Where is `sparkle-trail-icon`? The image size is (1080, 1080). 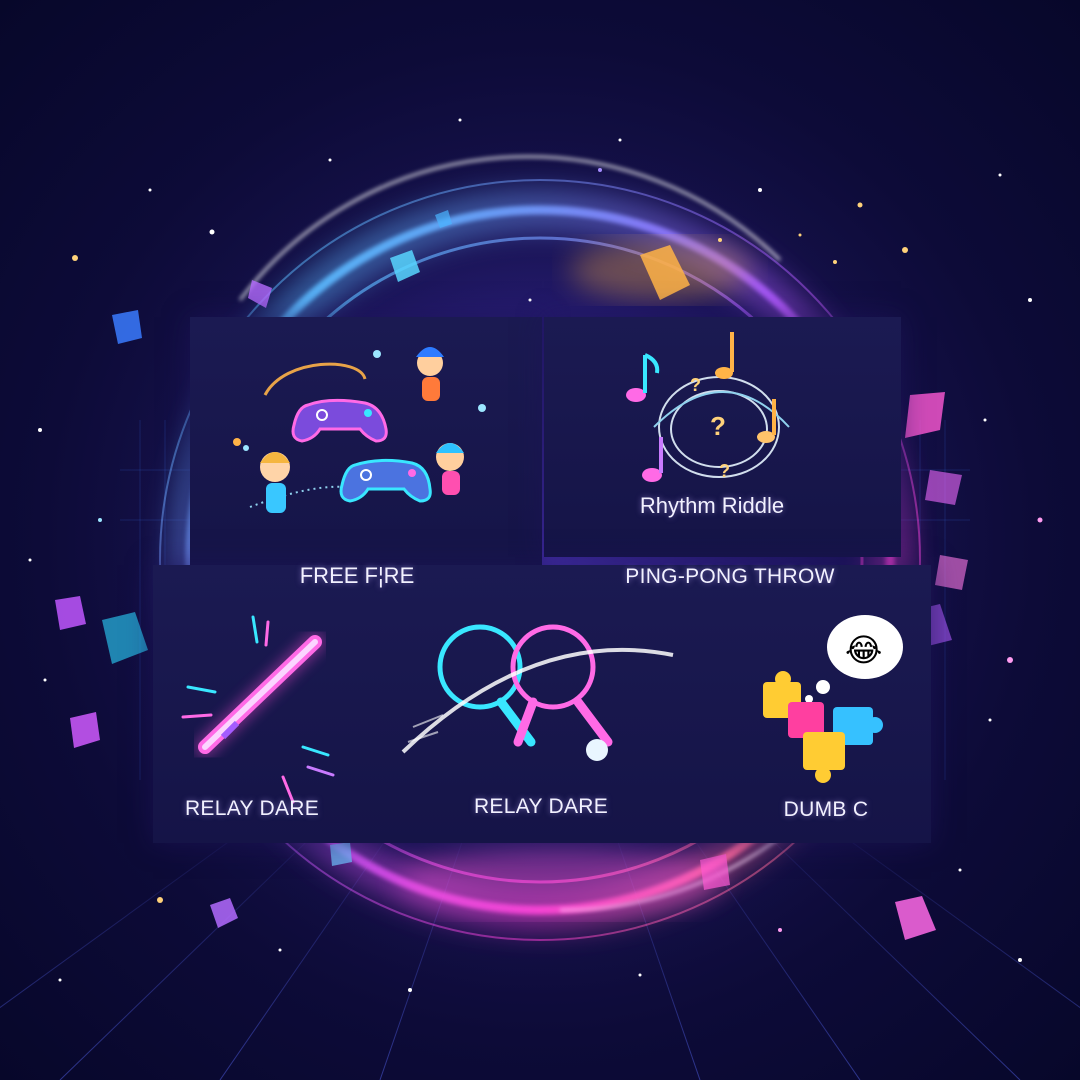
sparkle-trail-icon is located at coordinates (315, 379).